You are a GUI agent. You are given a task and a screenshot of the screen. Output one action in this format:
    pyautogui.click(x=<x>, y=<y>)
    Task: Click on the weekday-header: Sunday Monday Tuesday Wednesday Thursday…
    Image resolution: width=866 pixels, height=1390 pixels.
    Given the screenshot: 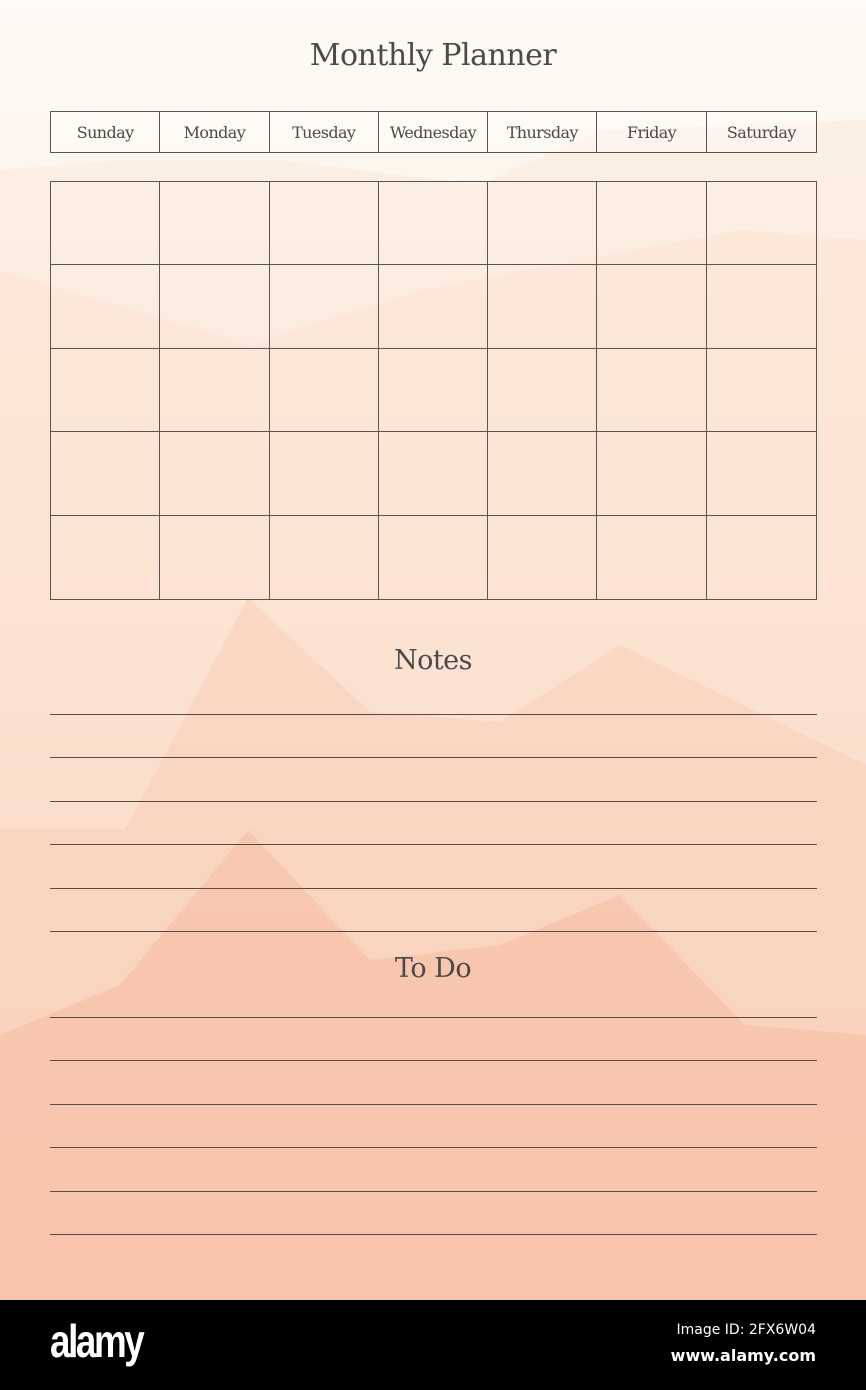 What is the action you would take?
    pyautogui.click(x=433, y=132)
    